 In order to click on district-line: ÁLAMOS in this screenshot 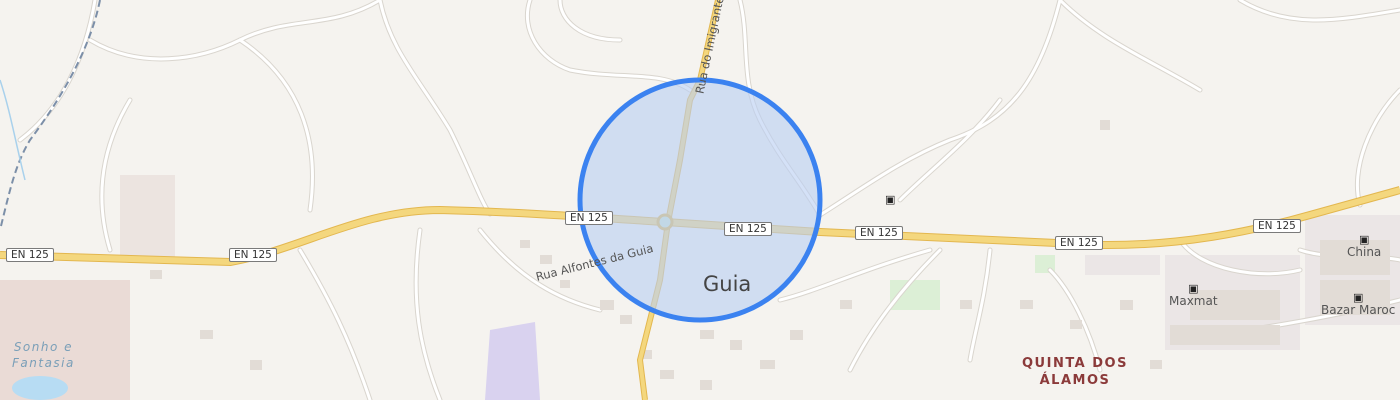, I will do `click(1075, 380)`.